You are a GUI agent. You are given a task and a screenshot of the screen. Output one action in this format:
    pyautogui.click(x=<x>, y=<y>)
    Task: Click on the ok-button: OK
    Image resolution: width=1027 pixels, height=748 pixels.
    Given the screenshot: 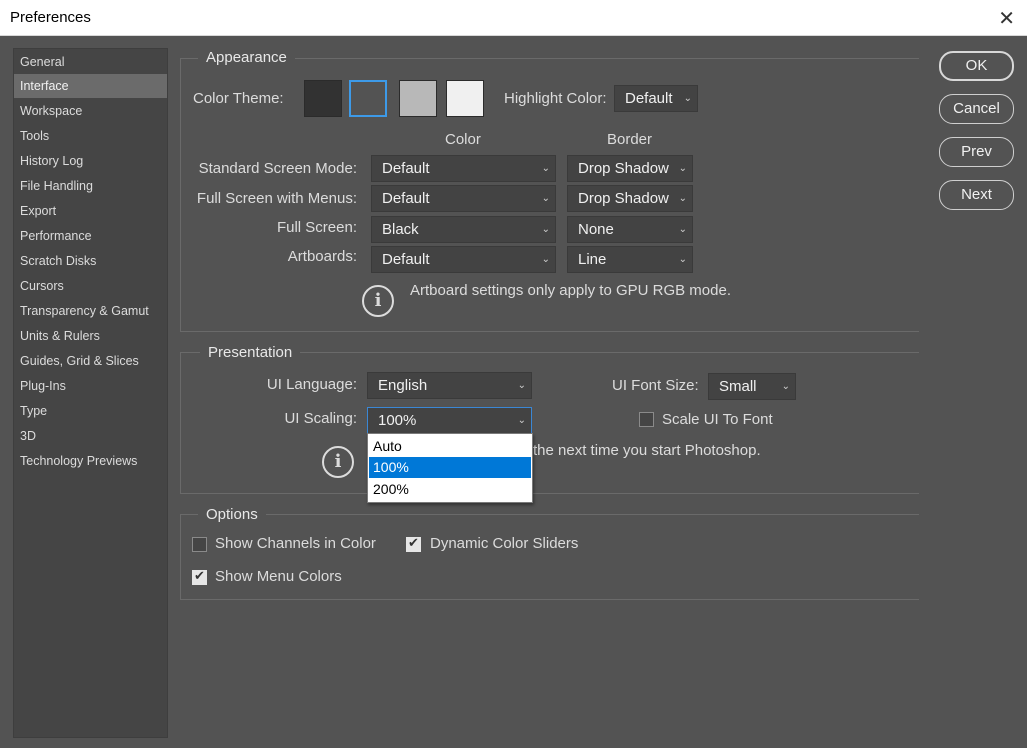 What is the action you would take?
    pyautogui.click(x=976, y=66)
    